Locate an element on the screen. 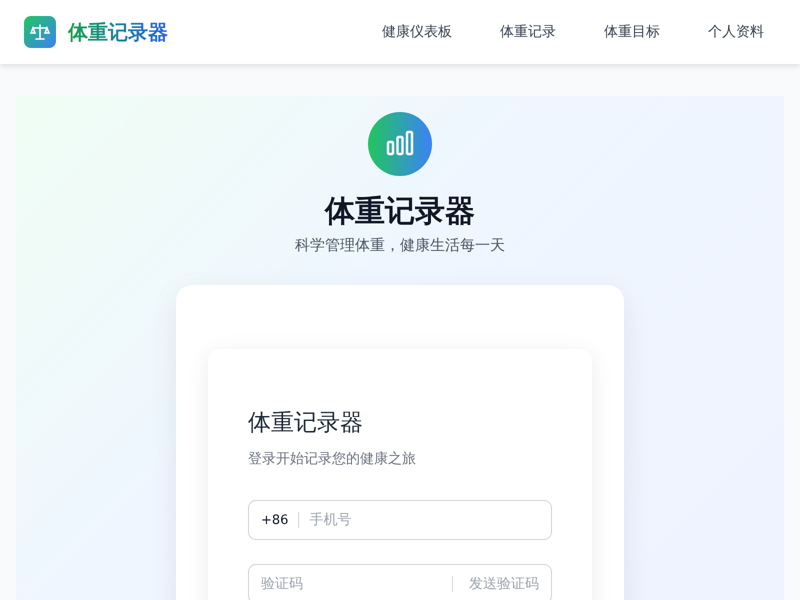 The width and height of the screenshot is (800, 600). country-code: +86 is located at coordinates (274, 520).